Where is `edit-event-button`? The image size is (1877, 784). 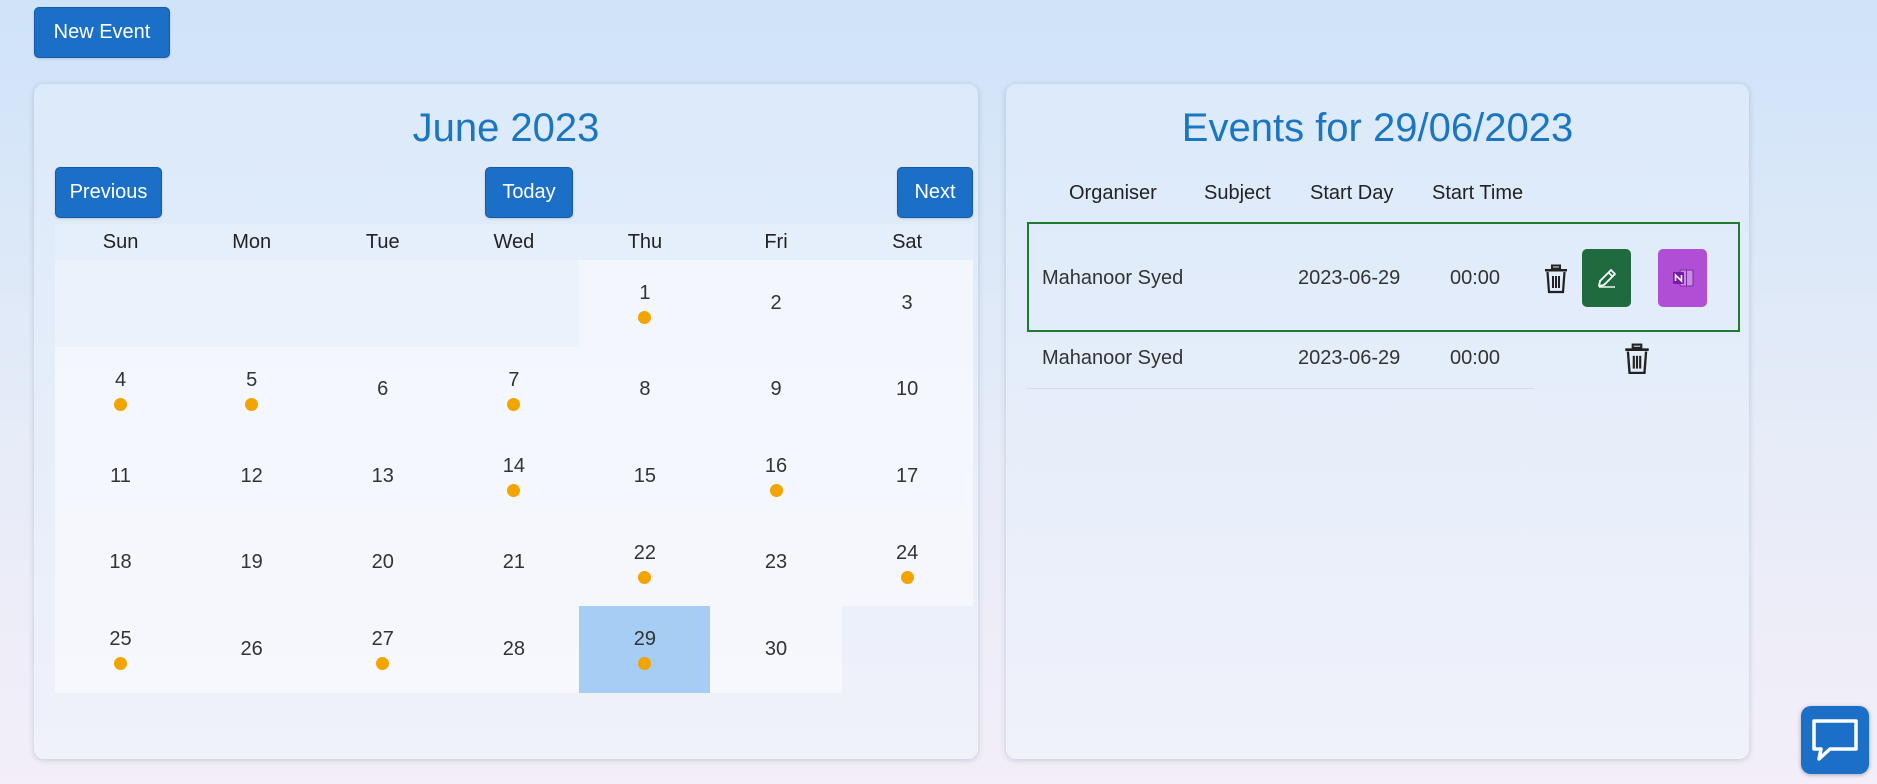
edit-event-button is located at coordinates (1606, 278).